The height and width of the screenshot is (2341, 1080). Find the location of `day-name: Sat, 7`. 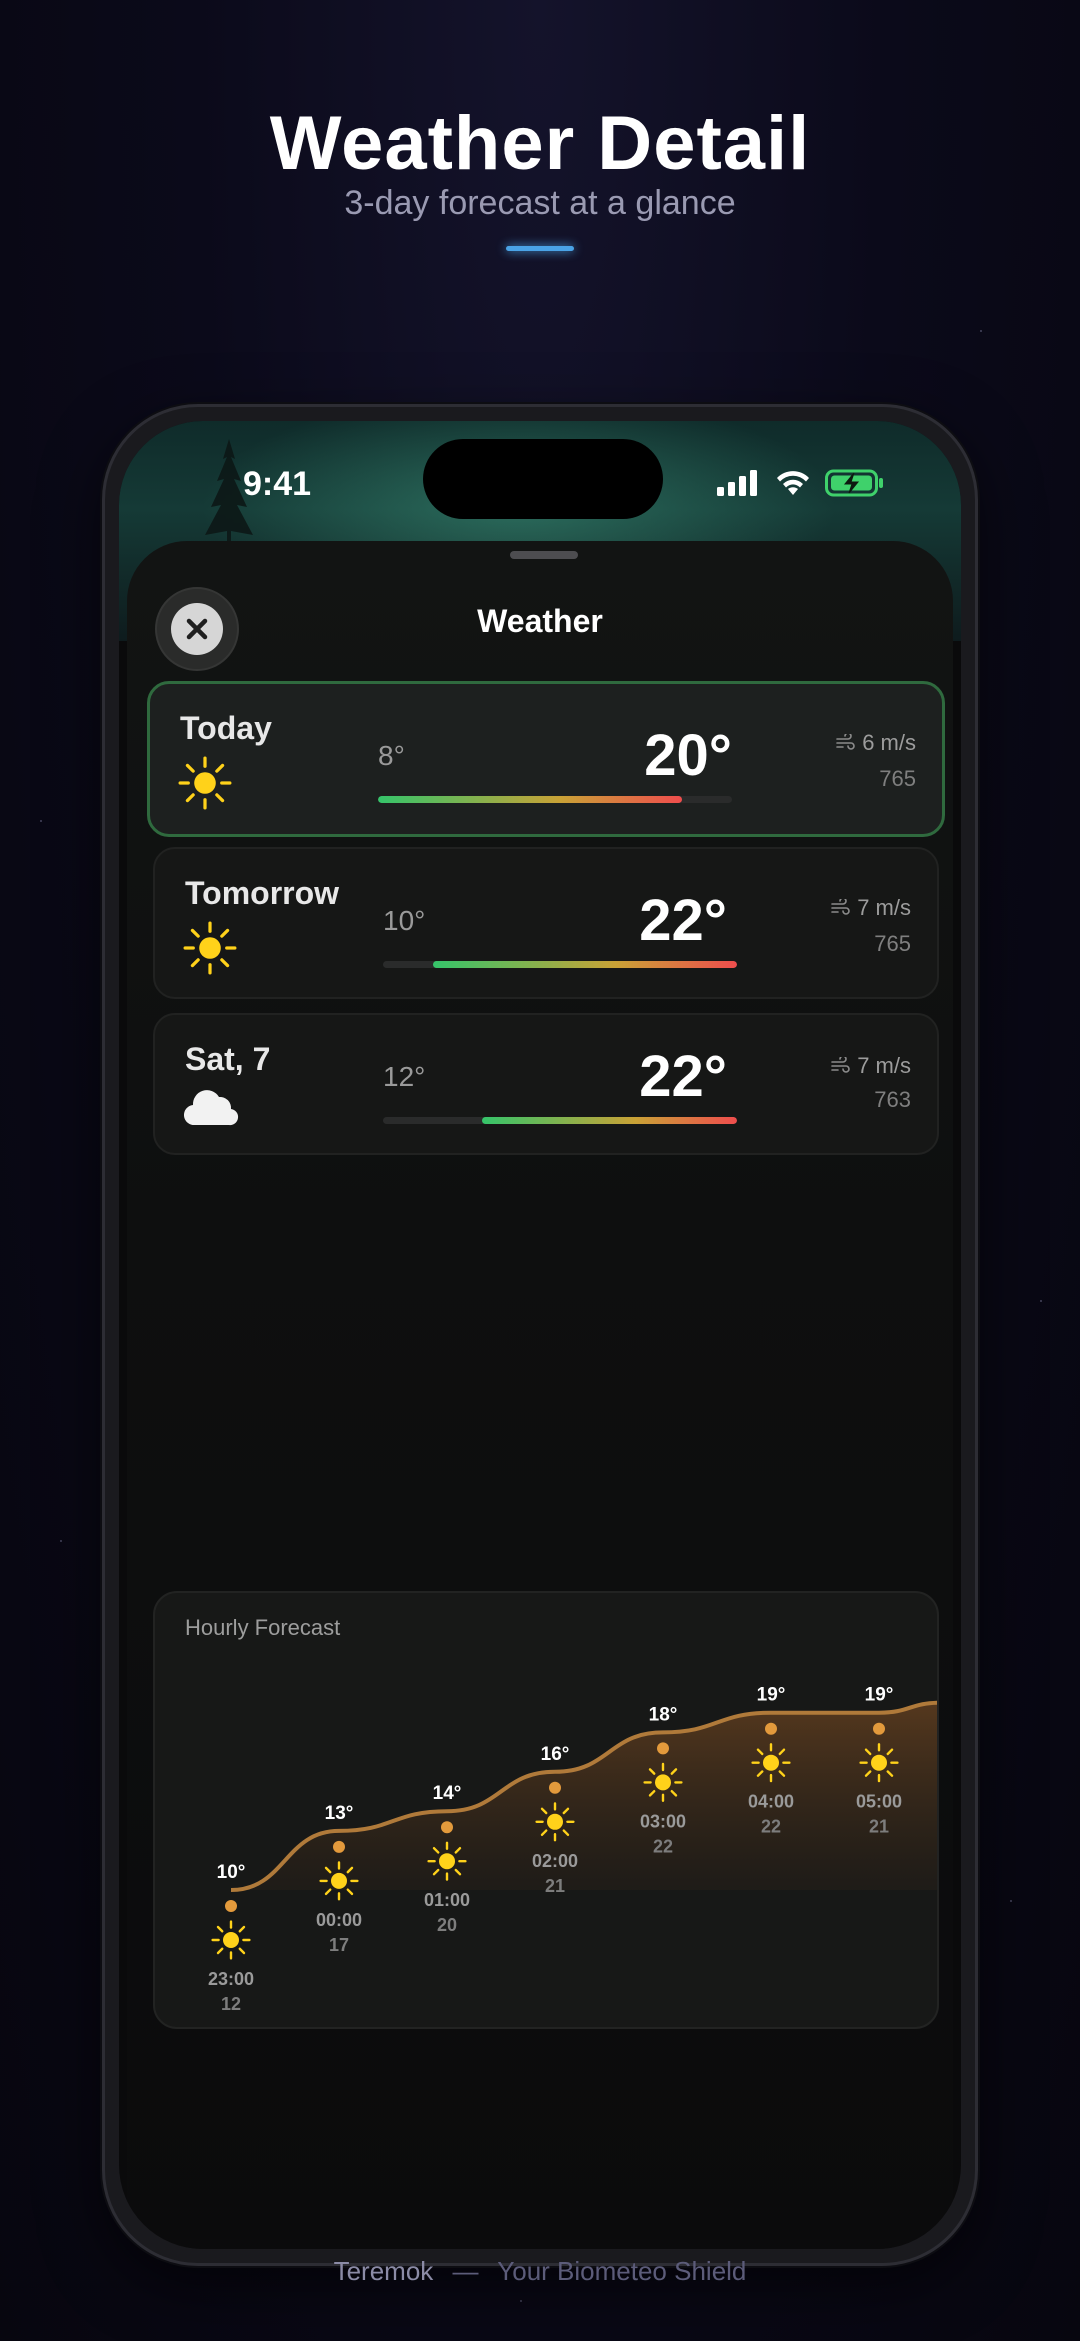

day-name: Sat, 7 is located at coordinates (228, 1059).